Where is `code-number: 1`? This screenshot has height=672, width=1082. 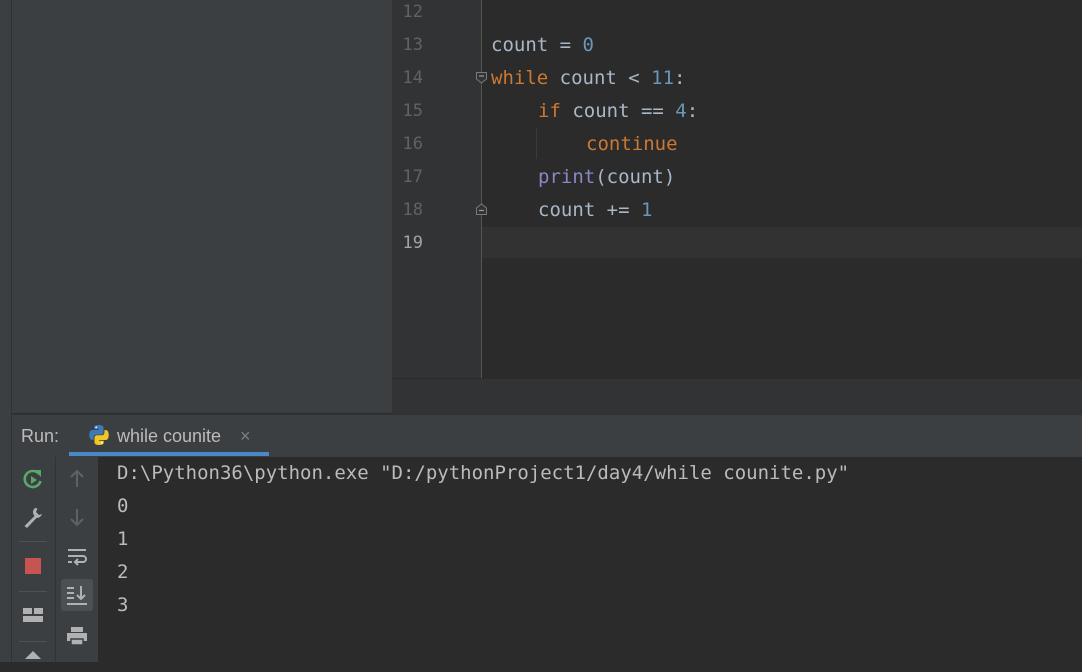 code-number: 1 is located at coordinates (646, 210).